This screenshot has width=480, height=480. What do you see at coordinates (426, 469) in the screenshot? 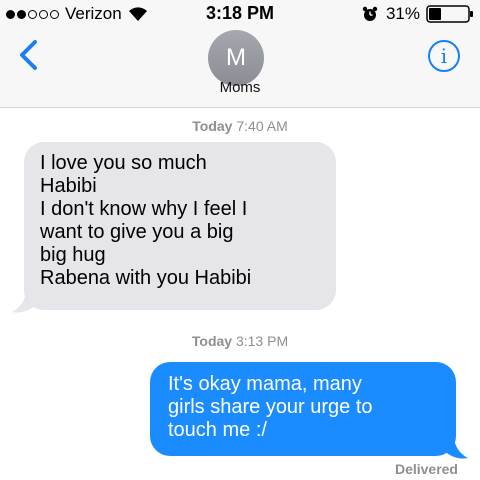
I see `delivery-status: Delivered` at bounding box center [426, 469].